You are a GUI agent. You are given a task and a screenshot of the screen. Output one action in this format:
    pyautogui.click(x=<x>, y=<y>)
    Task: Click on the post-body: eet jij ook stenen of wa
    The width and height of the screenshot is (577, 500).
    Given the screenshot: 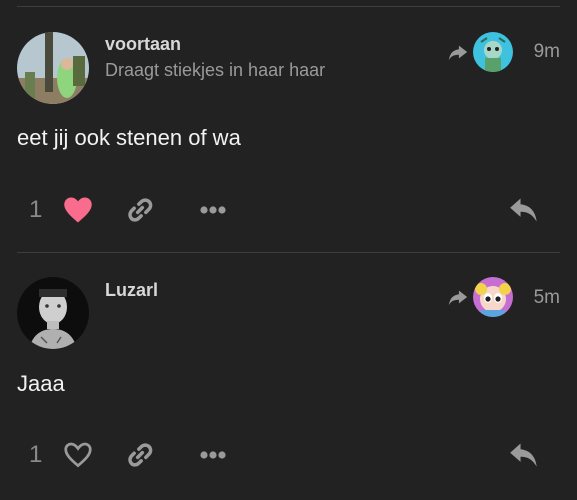 What is the action you would take?
    pyautogui.click(x=129, y=137)
    